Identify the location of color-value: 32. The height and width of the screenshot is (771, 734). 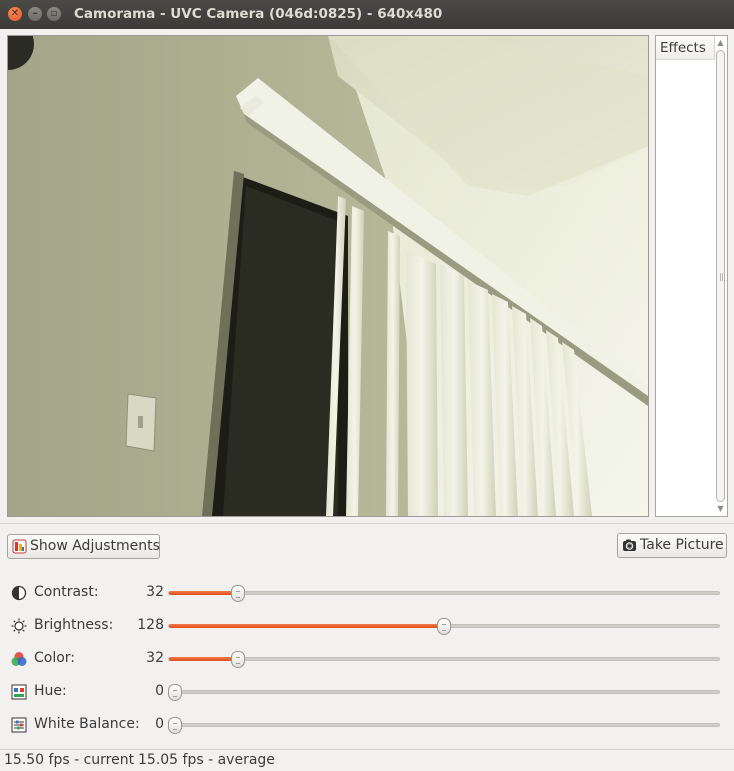
(155, 658).